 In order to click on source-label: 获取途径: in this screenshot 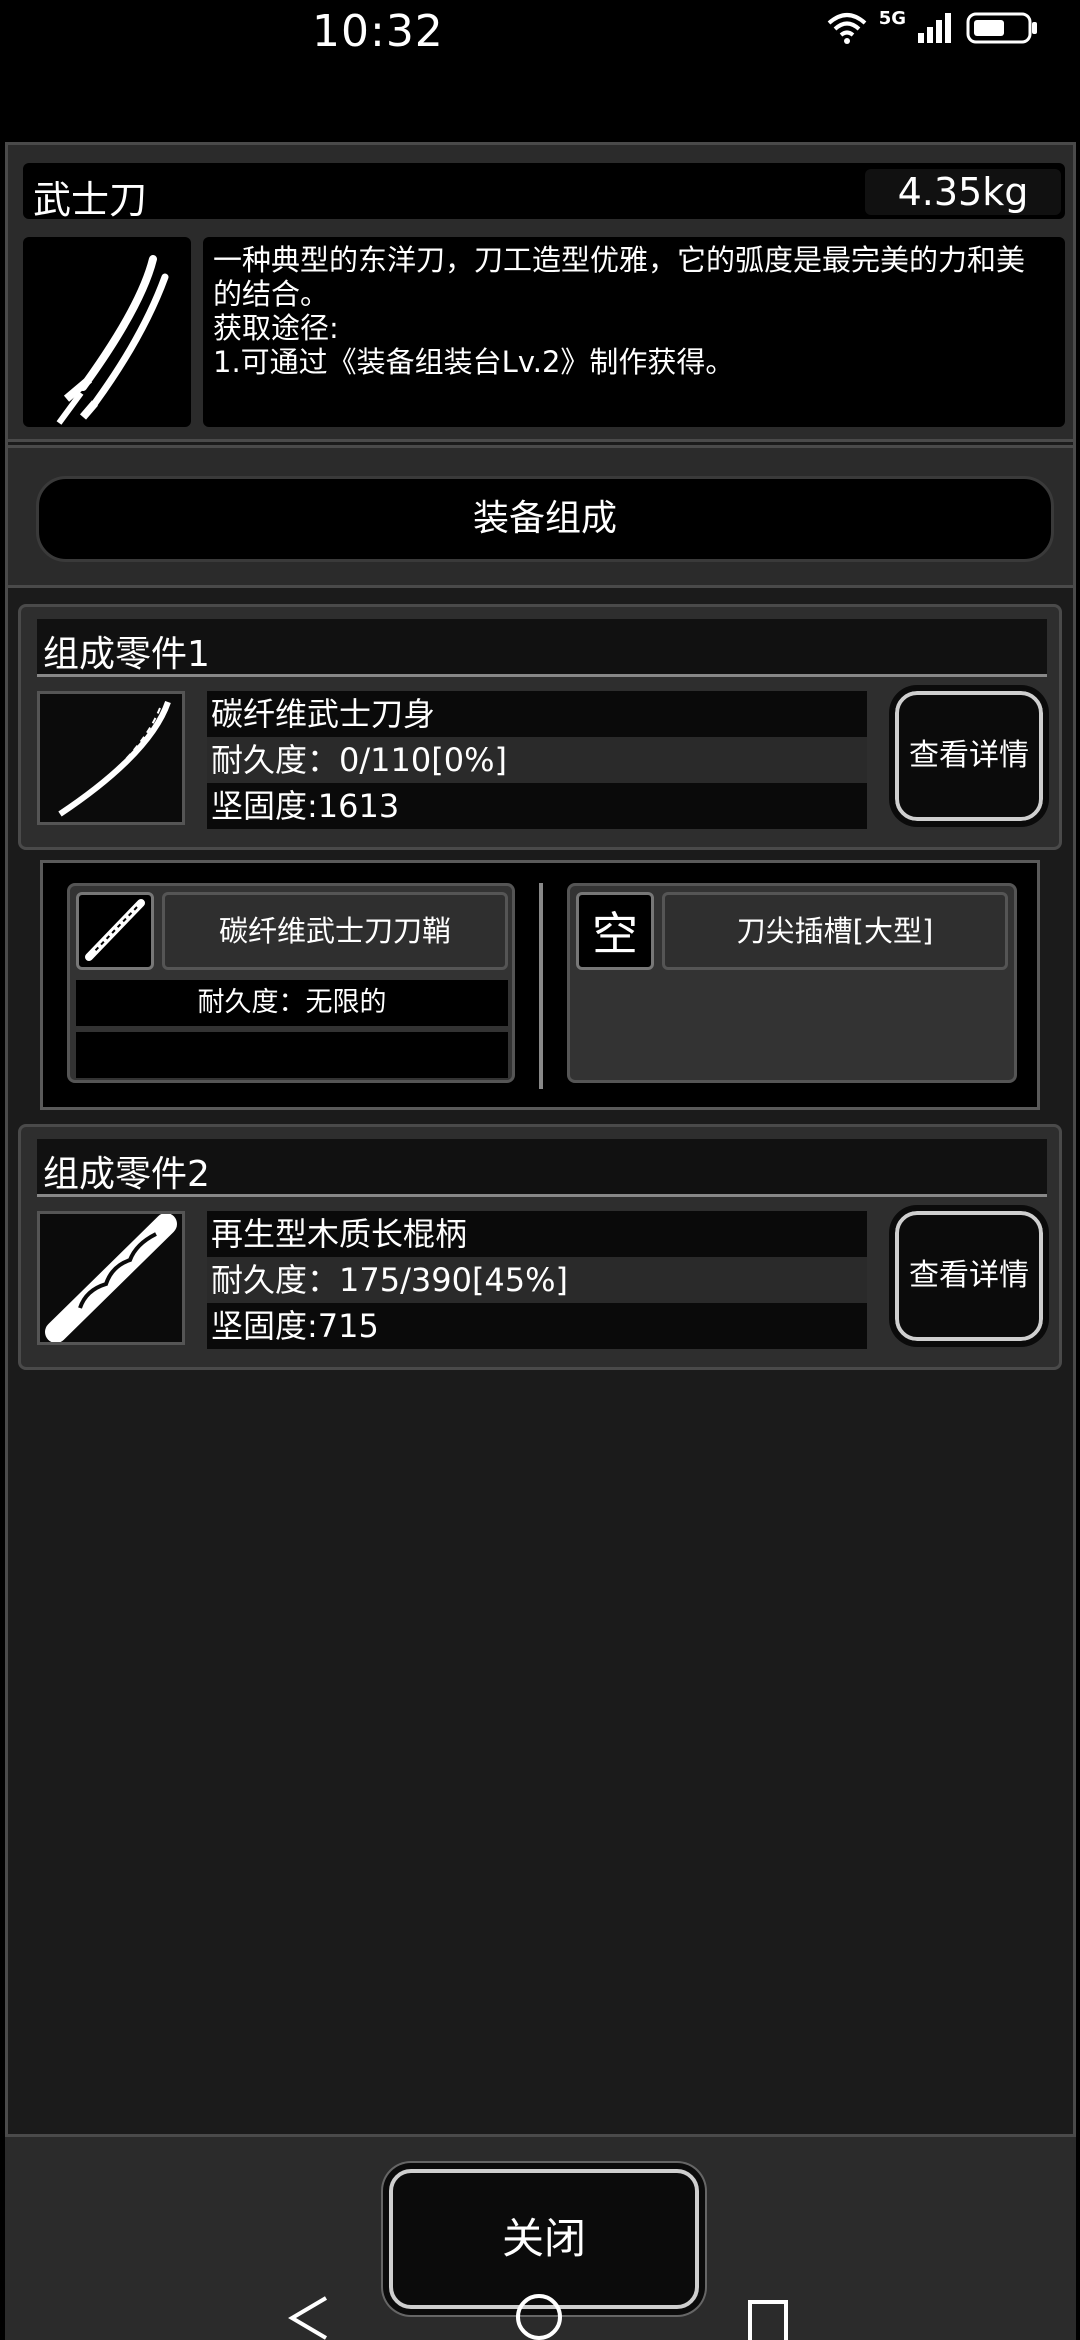, I will do `click(276, 328)`.